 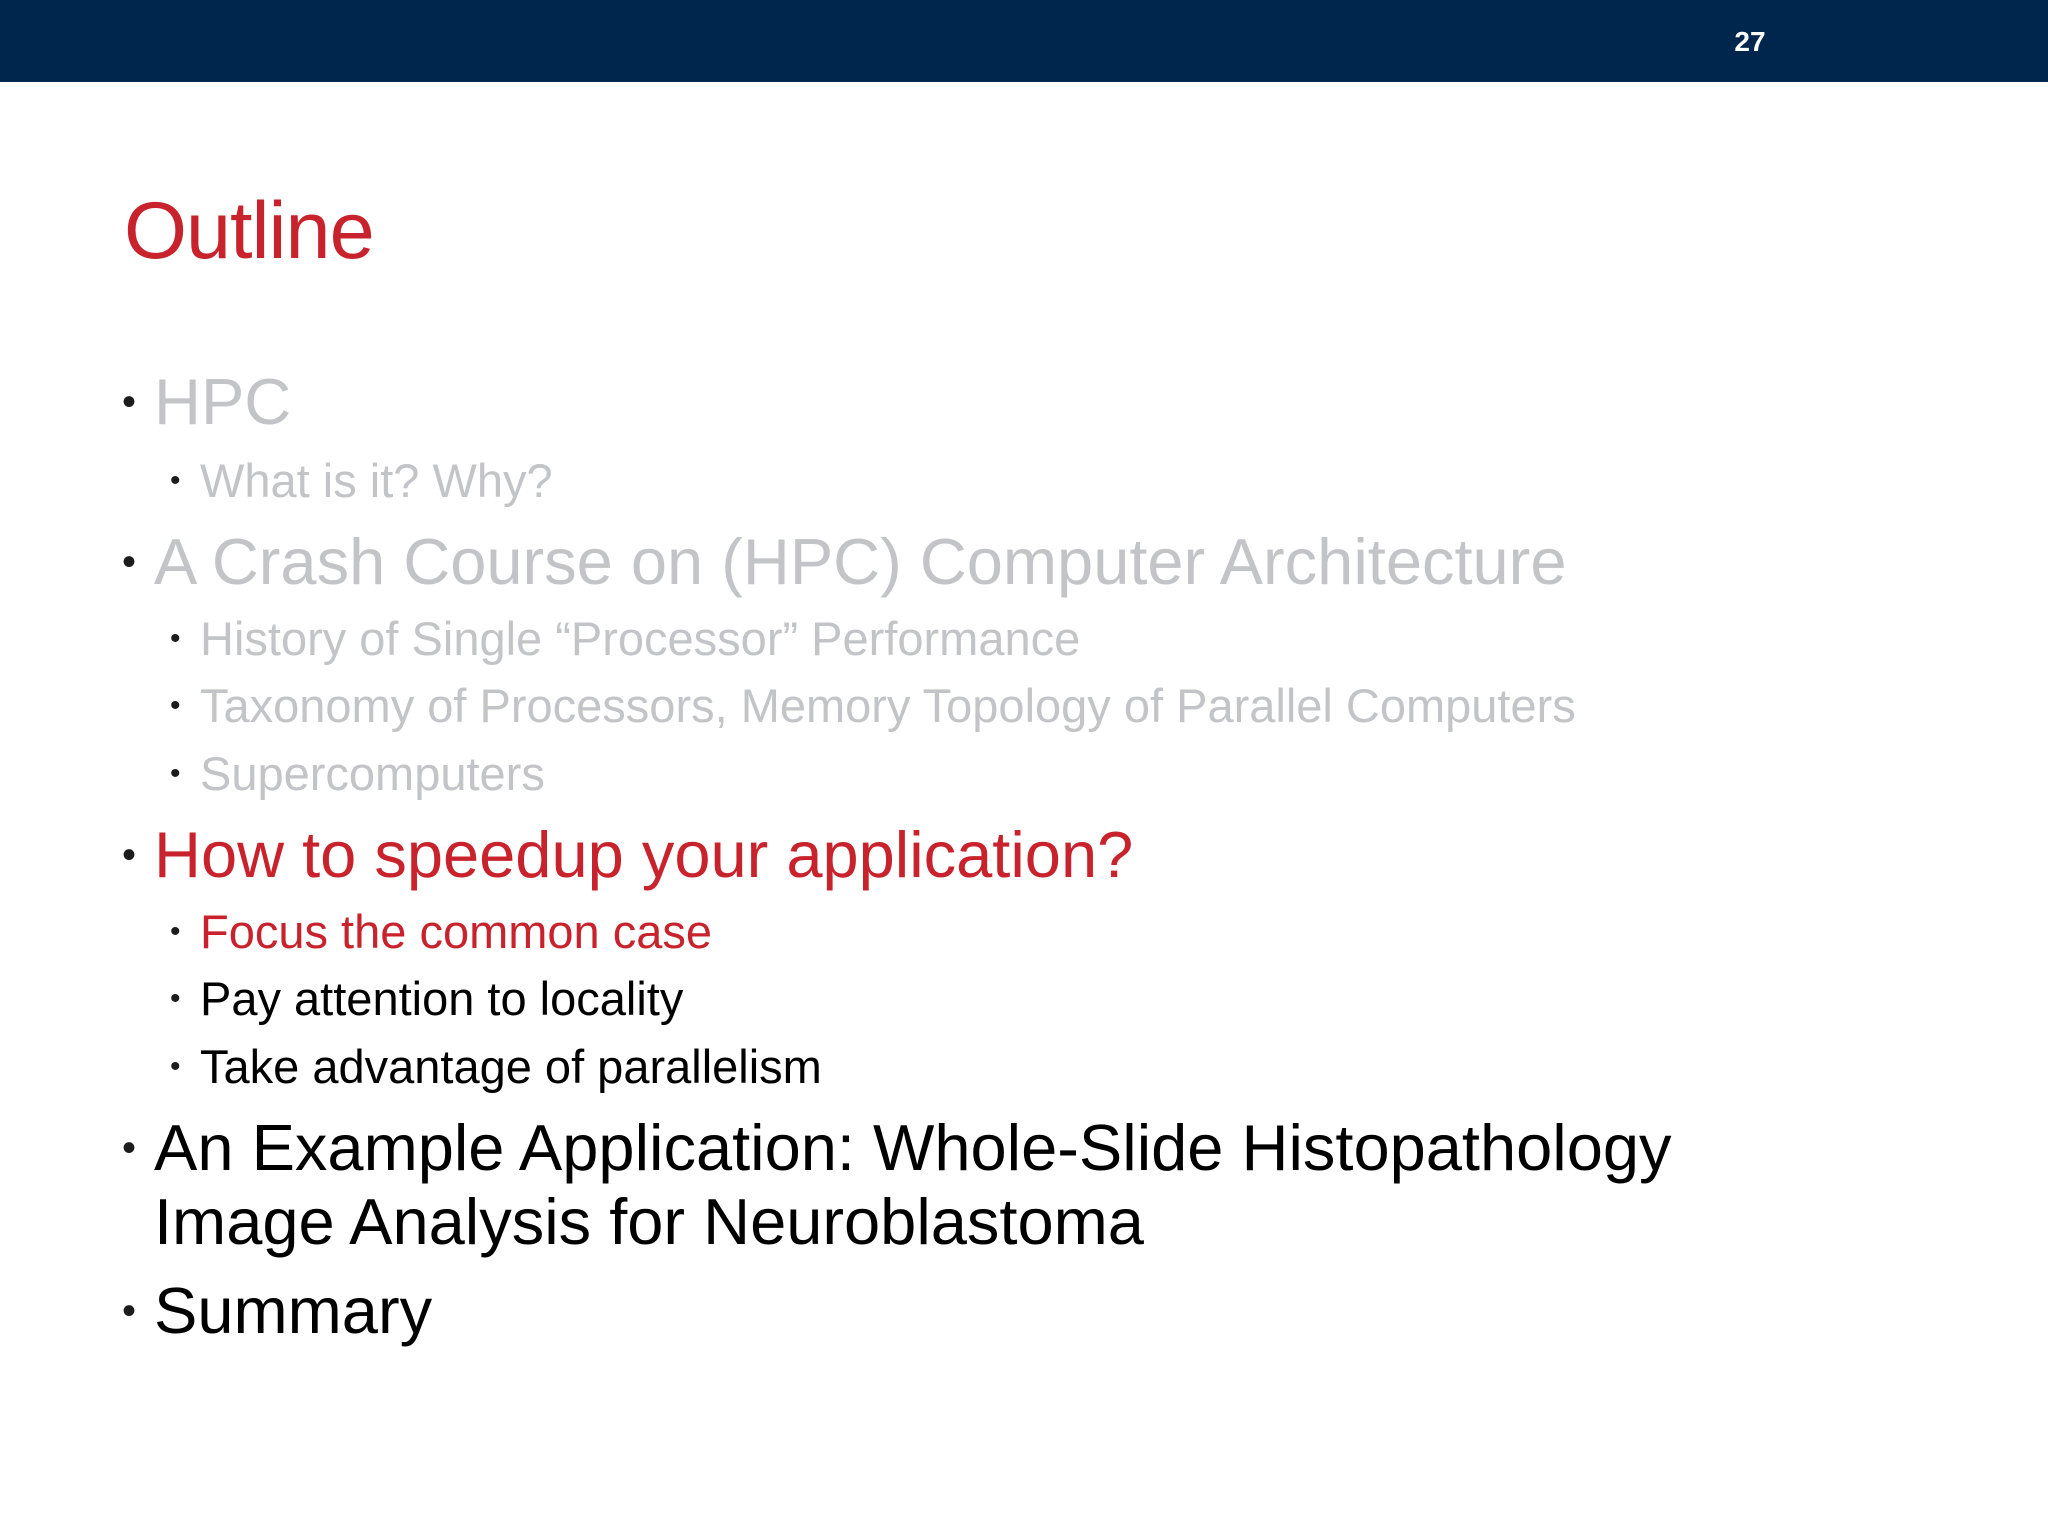 I want to click on outline-subitem-supercomputers: • Supercomputers, so click(x=357, y=774).